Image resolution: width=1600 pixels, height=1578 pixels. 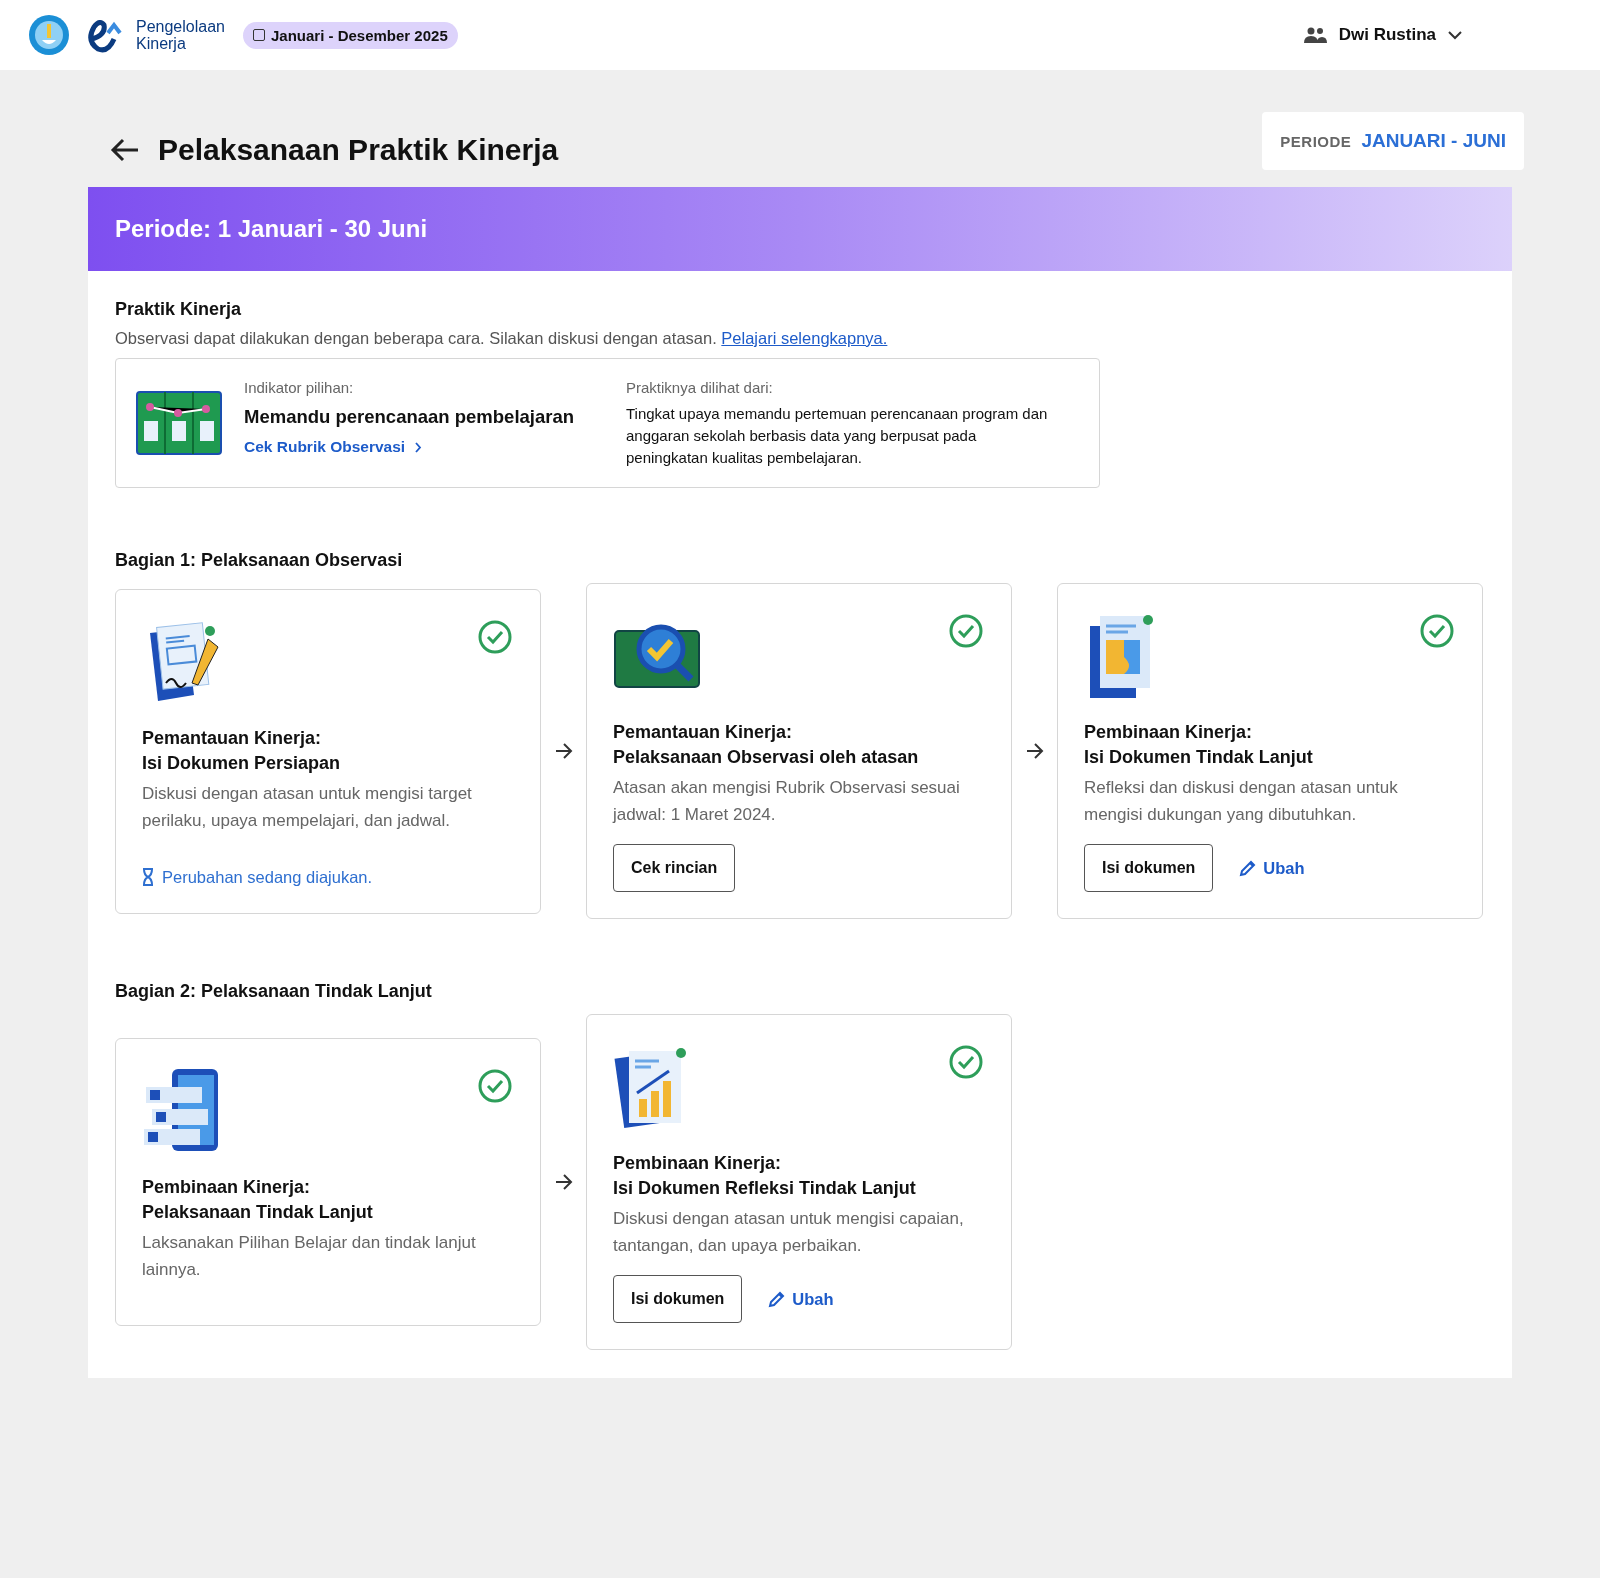 What do you see at coordinates (1241, 801) in the screenshot?
I see `step-description: Refleksi dan diskusi dengan atasan untuk mengisi dukungan yang dibutuhkan.` at bounding box center [1241, 801].